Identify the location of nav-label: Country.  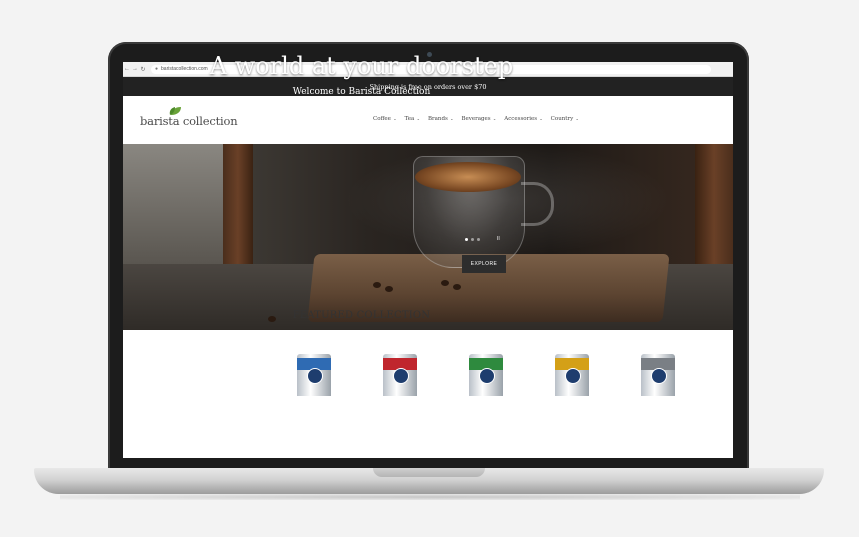
(562, 119).